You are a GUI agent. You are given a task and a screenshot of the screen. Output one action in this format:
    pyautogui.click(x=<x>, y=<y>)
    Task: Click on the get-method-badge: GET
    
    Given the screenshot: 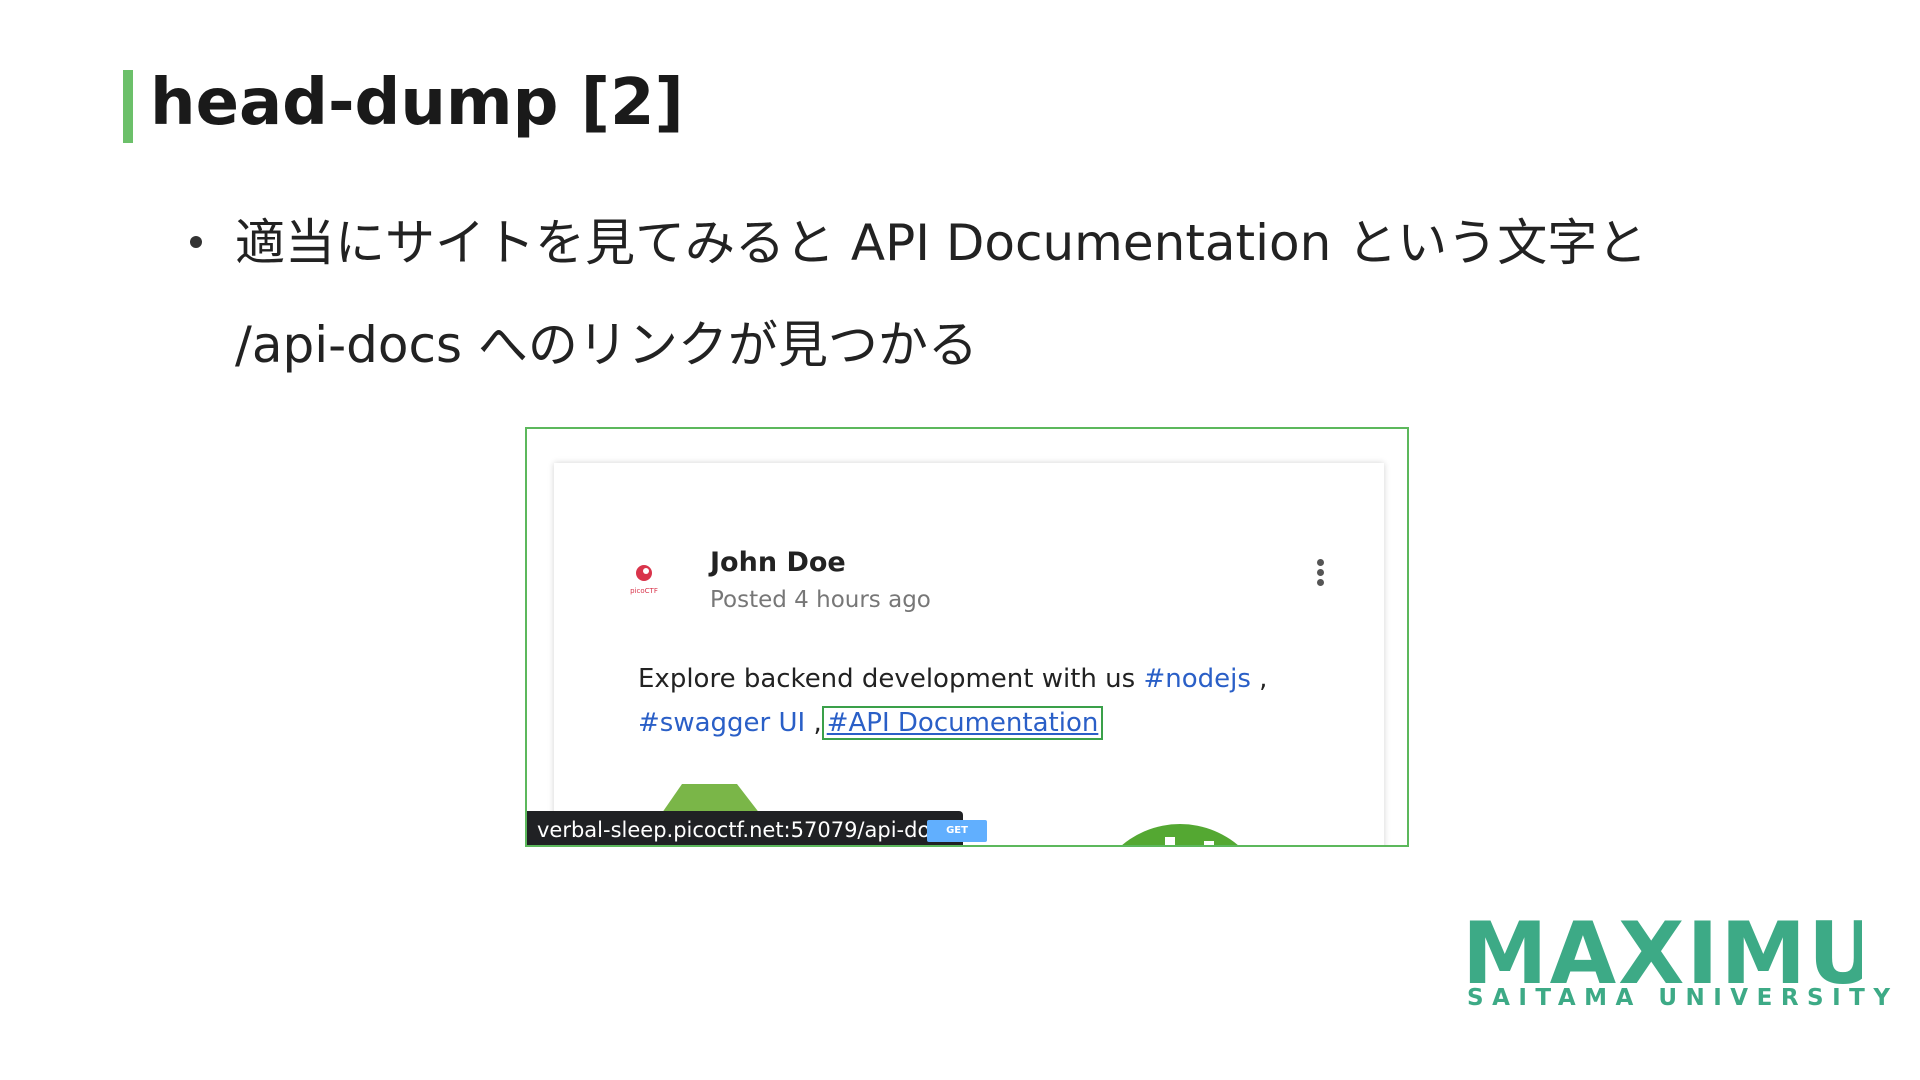 What is the action you would take?
    pyautogui.click(x=957, y=831)
    